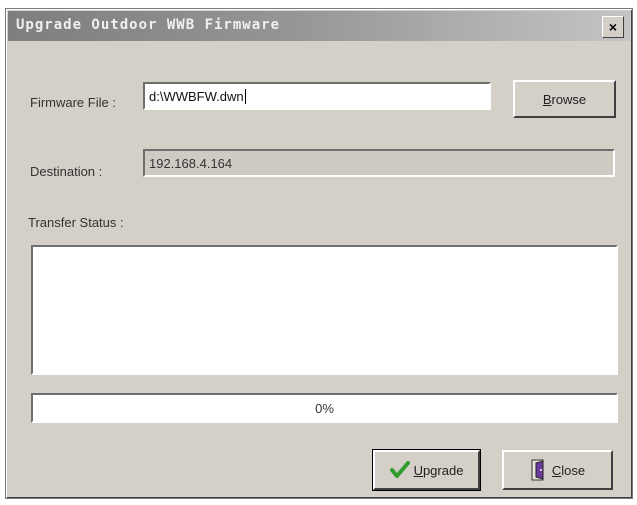  Describe the element at coordinates (319, 26) in the screenshot. I see `title-bar: Upgrade Outdoor WWB Firmware ×` at that location.